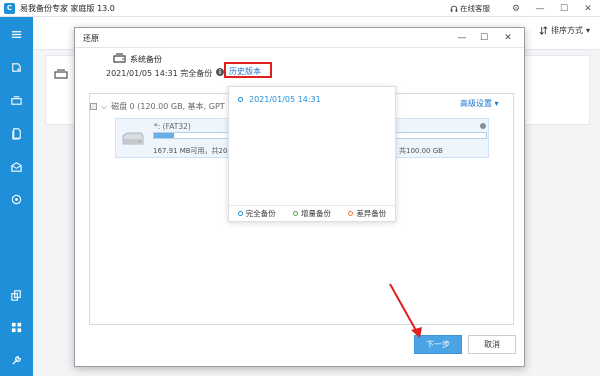 This screenshot has height=376, width=600. Describe the element at coordinates (9, 8) in the screenshot. I see `app-logo: C` at that location.